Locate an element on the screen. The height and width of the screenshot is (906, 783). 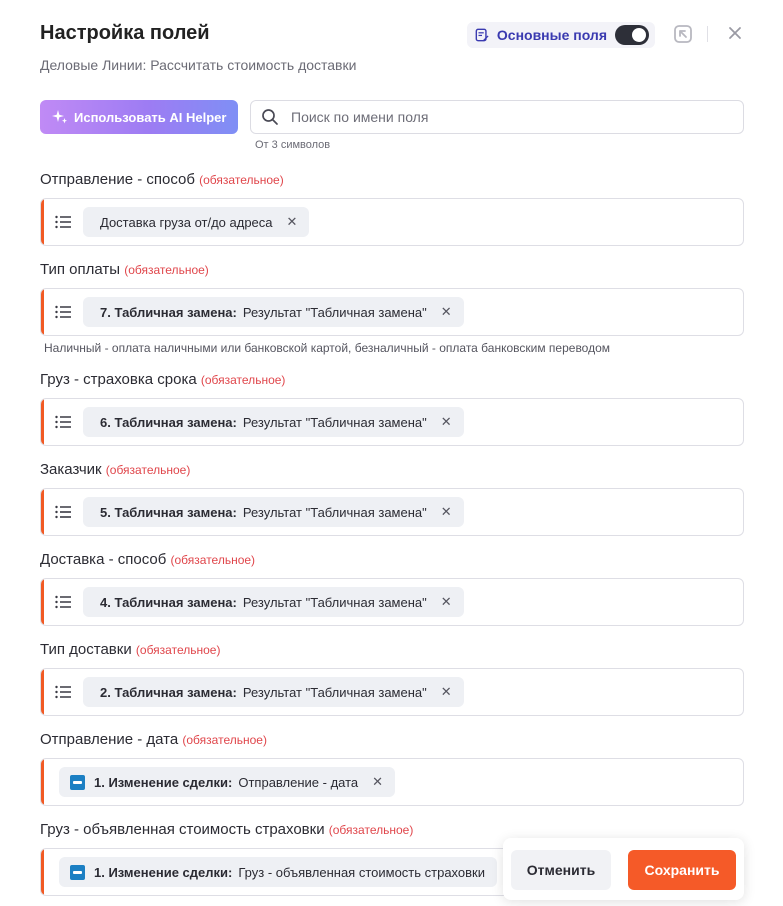
chip-source: 6. Табличная замена: is located at coordinates (168, 422).